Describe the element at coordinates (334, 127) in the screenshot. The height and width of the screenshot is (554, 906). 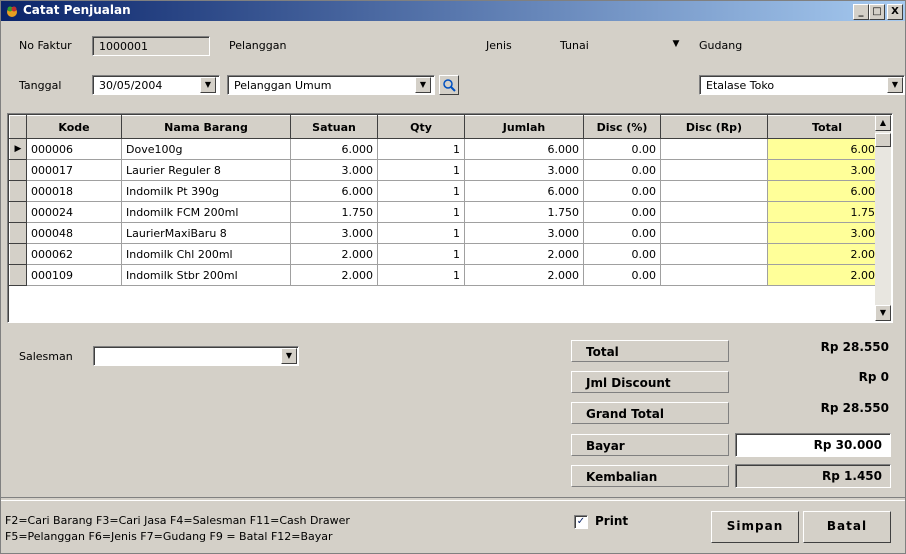
I see `column-header-satuan: Satuan` at that location.